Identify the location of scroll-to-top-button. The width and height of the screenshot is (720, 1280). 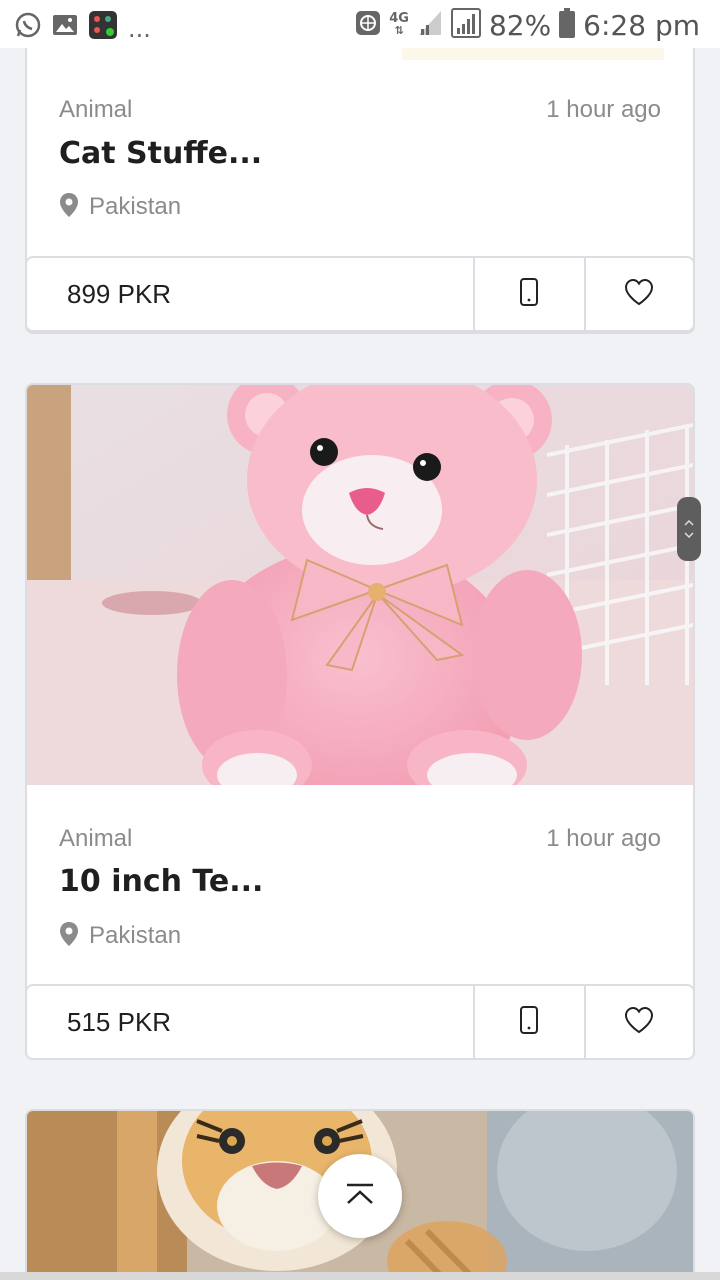
(360, 1196).